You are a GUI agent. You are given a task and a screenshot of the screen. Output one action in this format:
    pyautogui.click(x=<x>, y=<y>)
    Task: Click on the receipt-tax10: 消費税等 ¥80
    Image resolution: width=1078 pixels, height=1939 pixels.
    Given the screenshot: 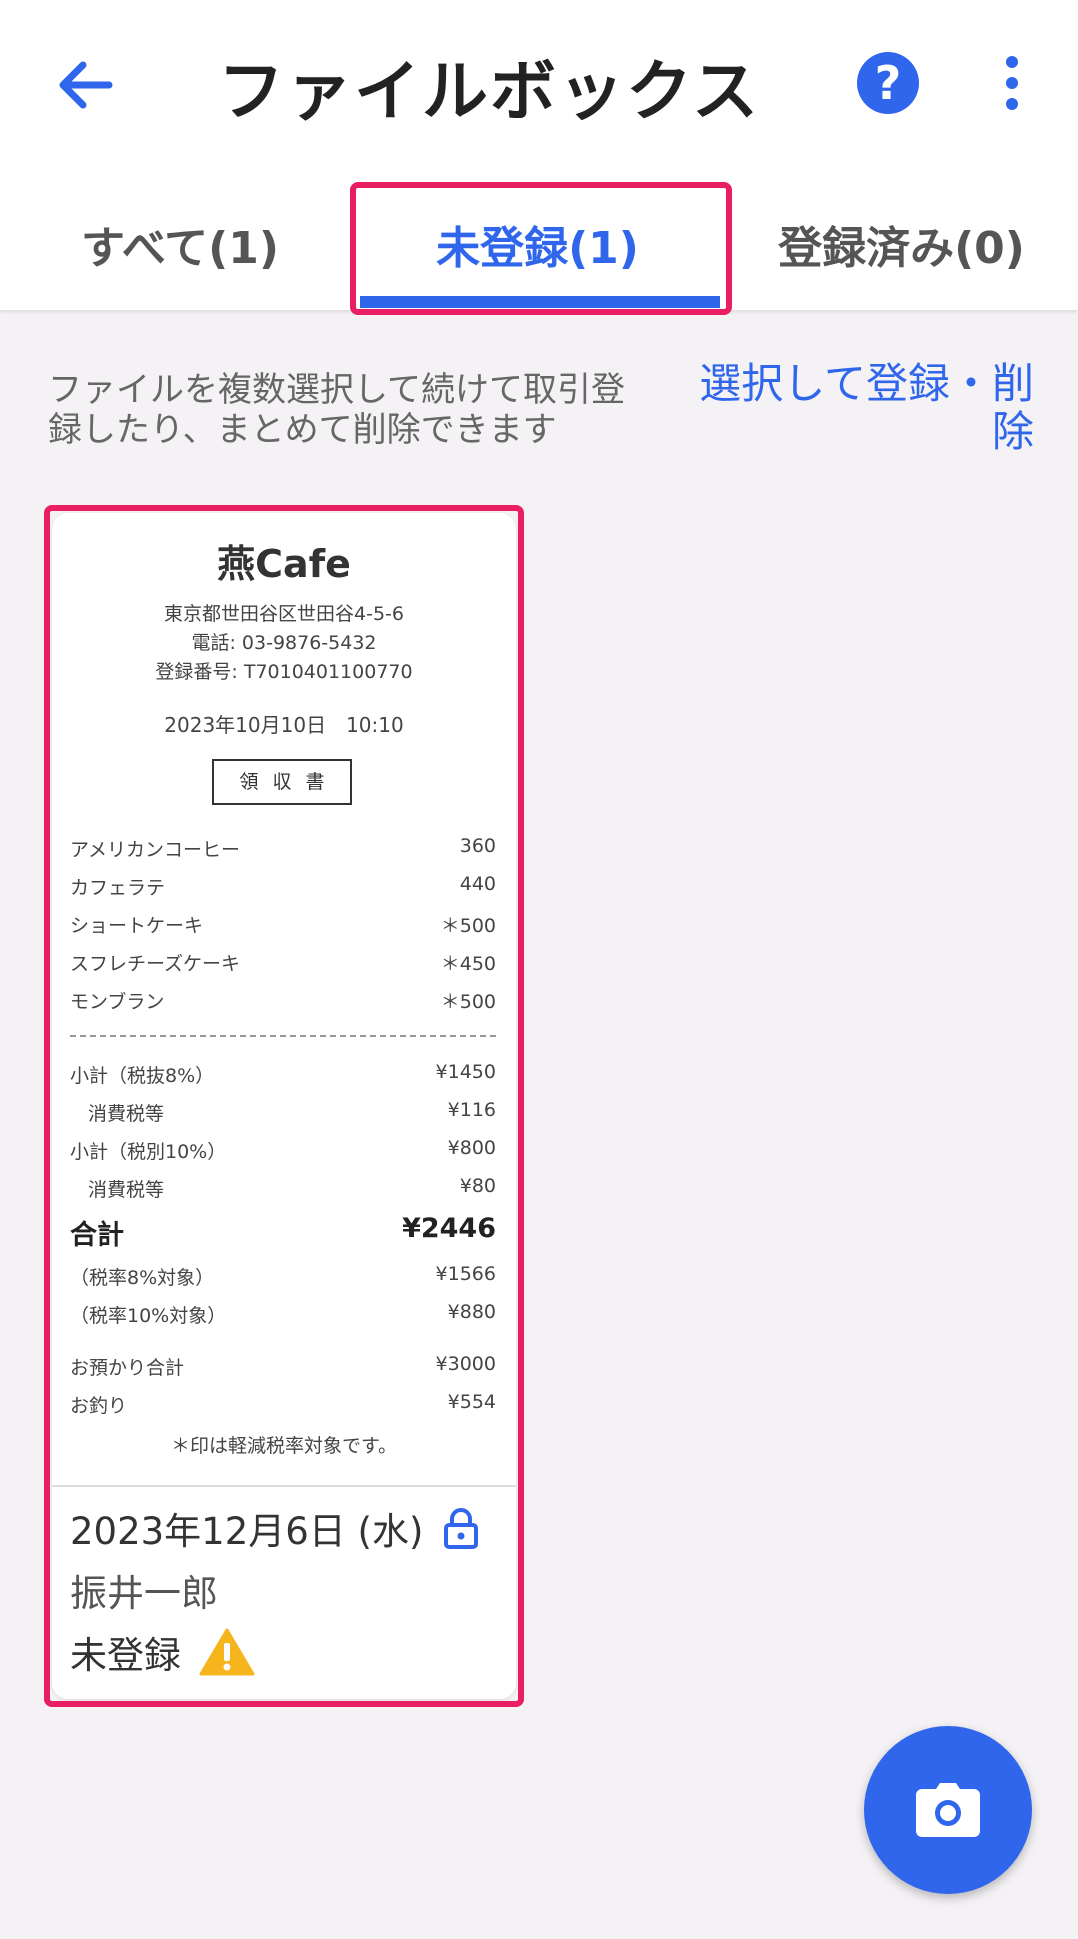 What is the action you would take?
    pyautogui.click(x=292, y=1188)
    